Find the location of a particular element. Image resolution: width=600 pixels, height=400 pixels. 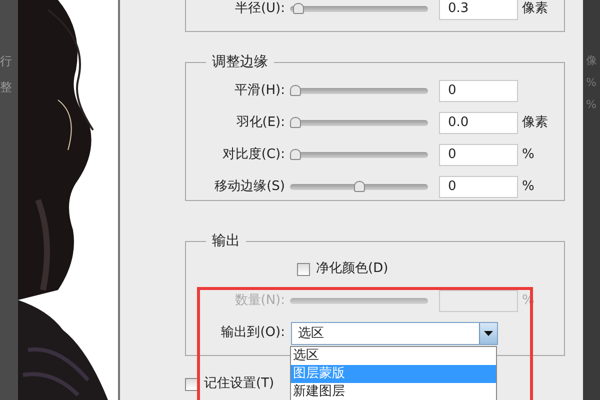

value-field: 0.3 is located at coordinates (478, 10).